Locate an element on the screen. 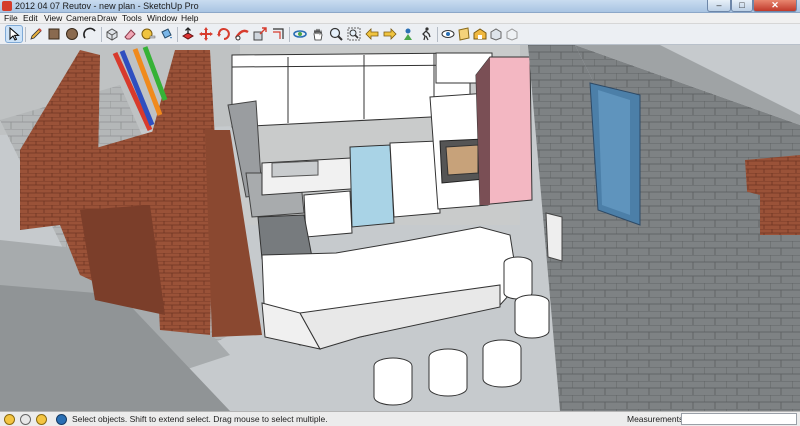  section-plane-icon is located at coordinates (464, 34).